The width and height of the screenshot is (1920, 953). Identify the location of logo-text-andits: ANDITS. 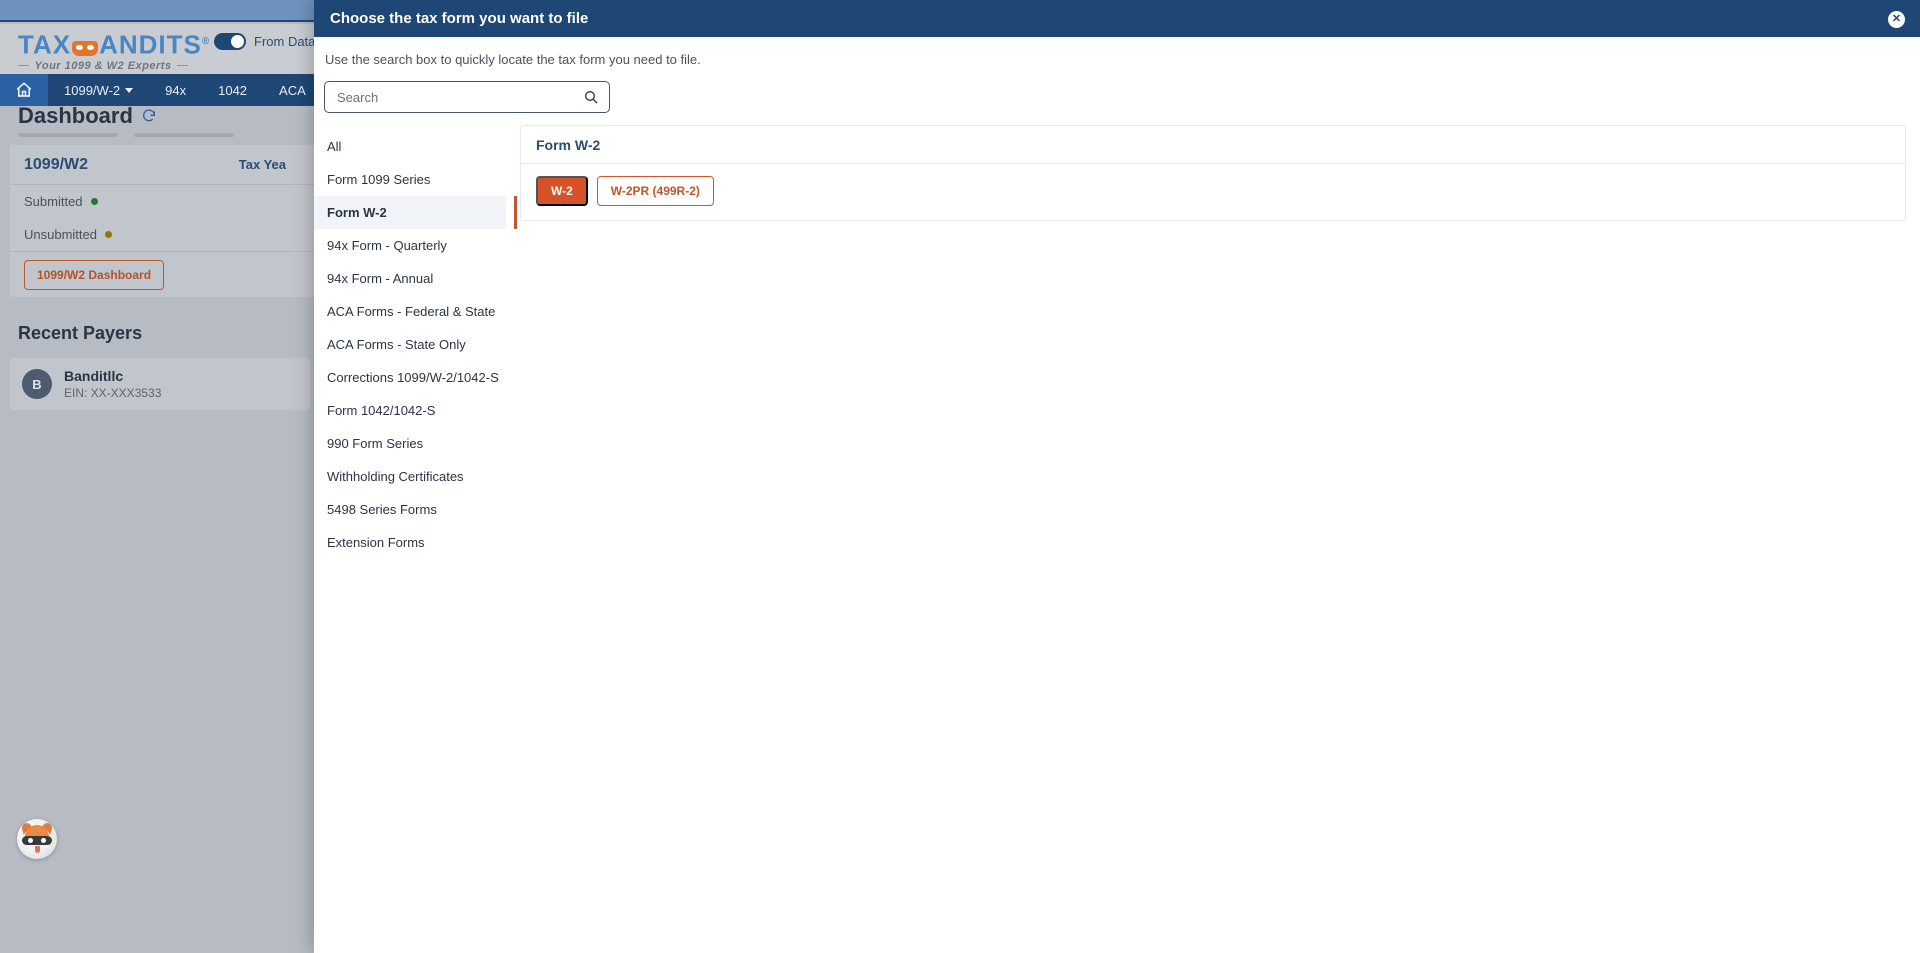
(150, 44).